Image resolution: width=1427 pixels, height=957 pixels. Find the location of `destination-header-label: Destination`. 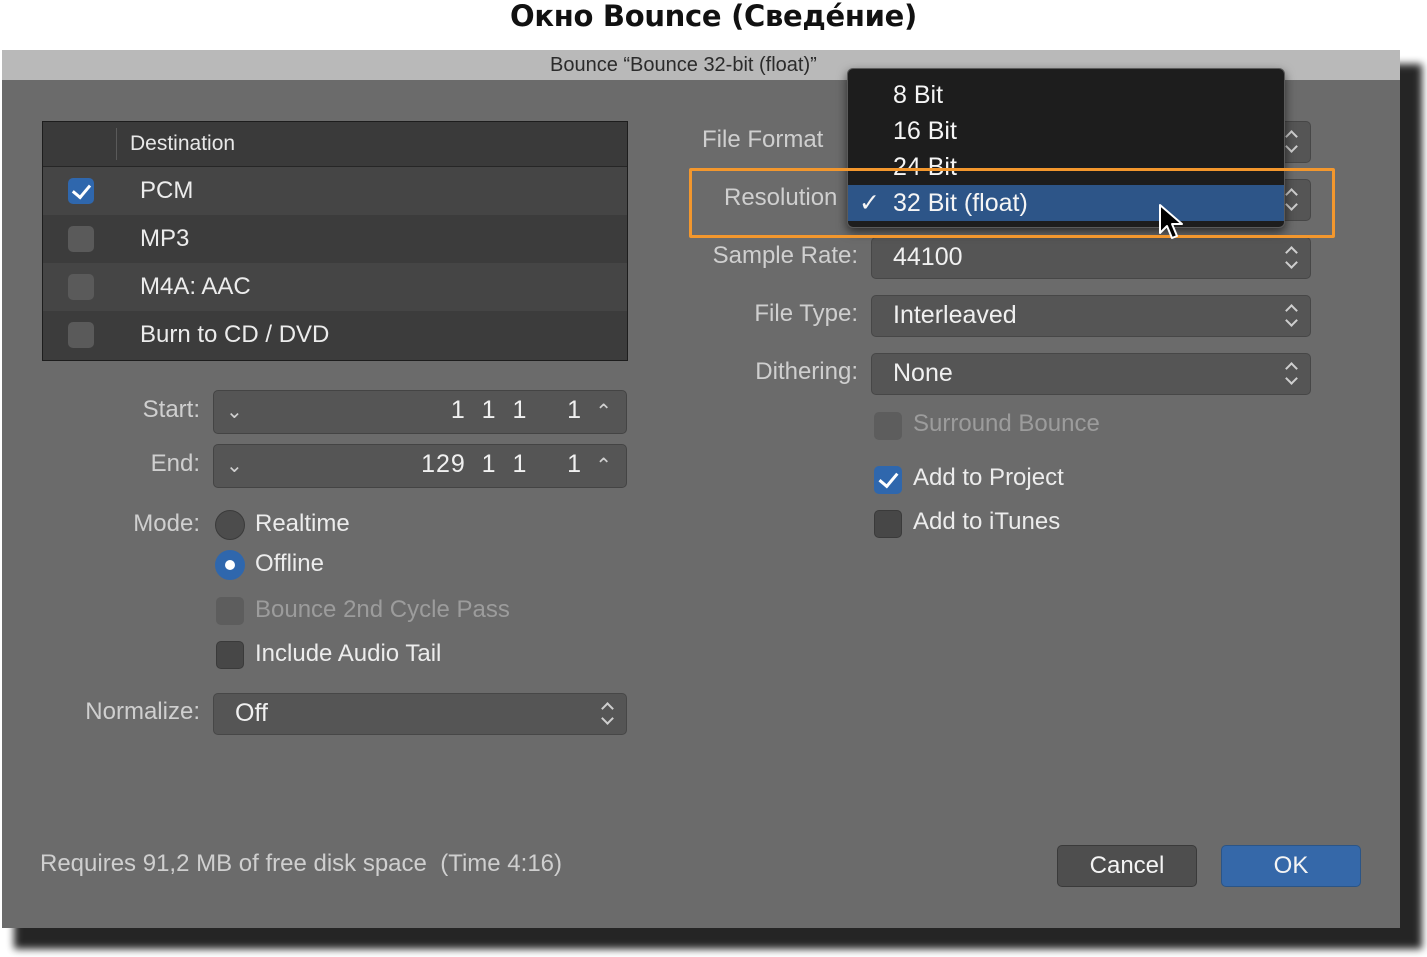

destination-header-label: Destination is located at coordinates (183, 143).